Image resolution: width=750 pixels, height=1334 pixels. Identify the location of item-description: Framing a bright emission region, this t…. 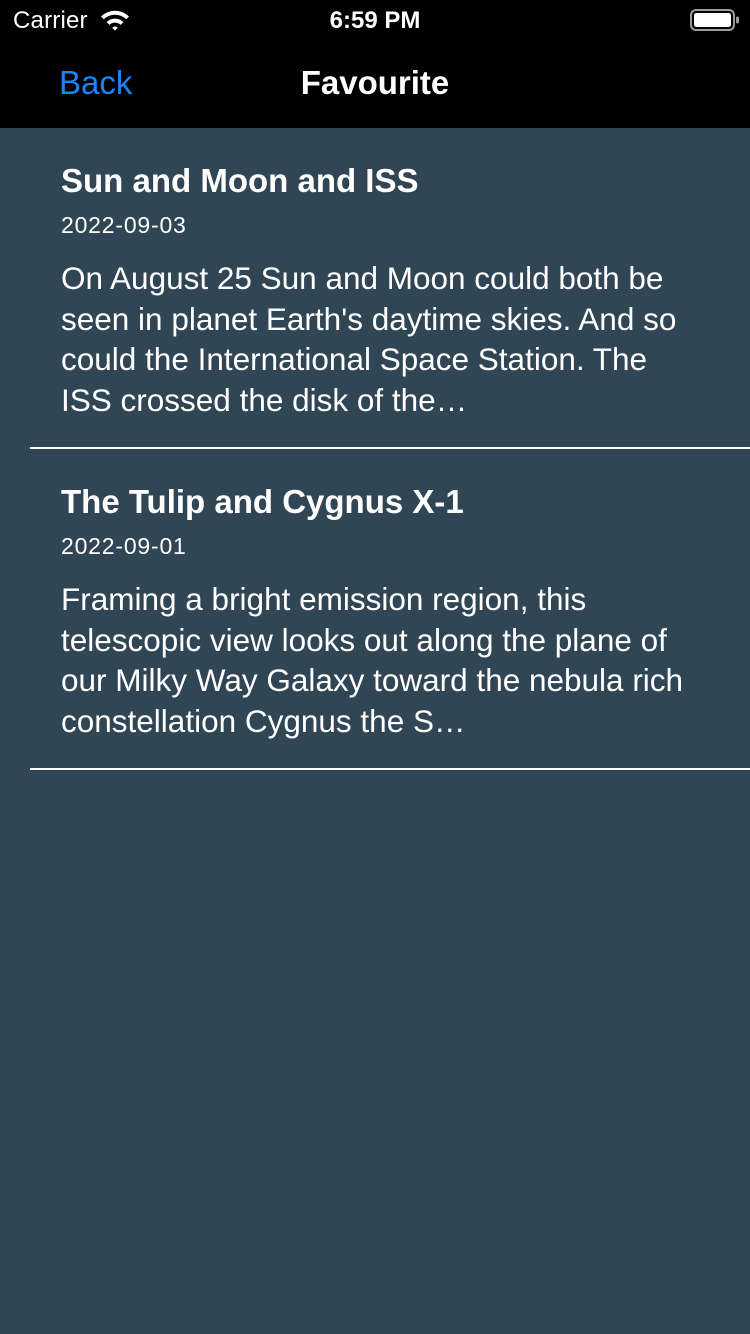
(372, 660).